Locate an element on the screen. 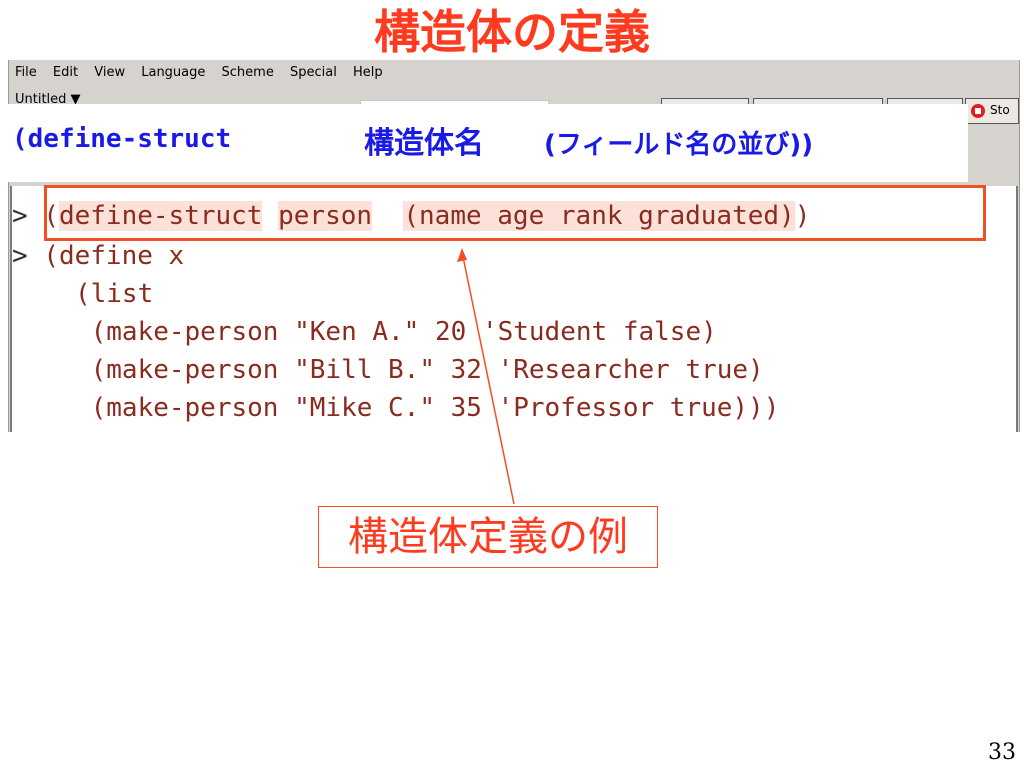 The image size is (1024, 768). example-label-box: 構造体定義の例 is located at coordinates (488, 537).